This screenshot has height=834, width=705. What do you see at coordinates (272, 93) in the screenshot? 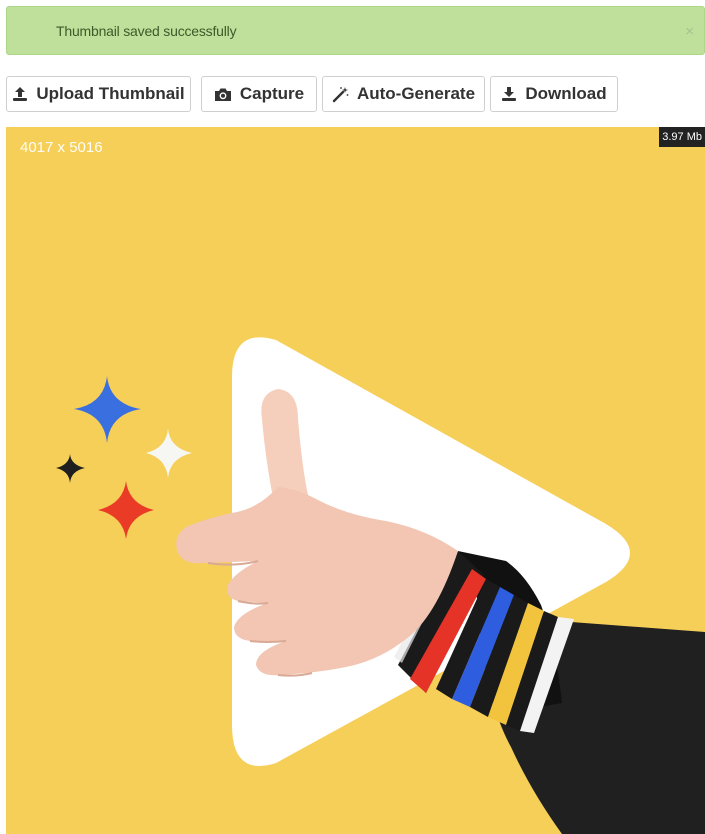
I see `capture-label: Capture` at bounding box center [272, 93].